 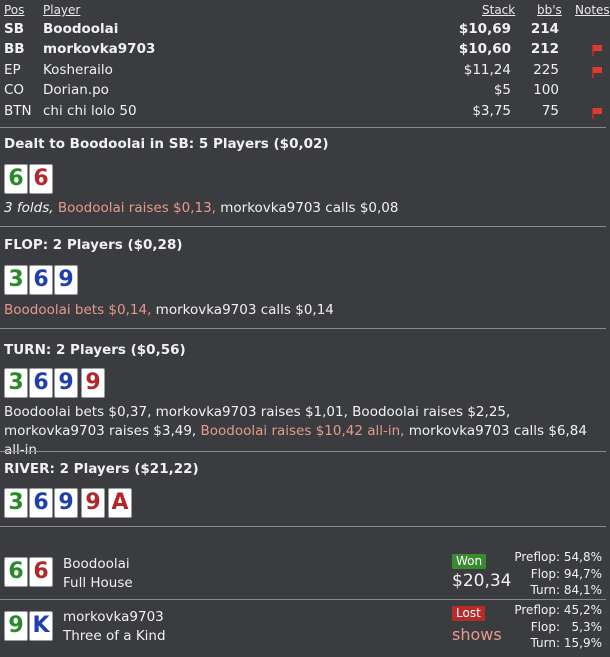 What do you see at coordinates (95, 350) in the screenshot?
I see `turn-title: TURN: 2 Players ($0,56)` at bounding box center [95, 350].